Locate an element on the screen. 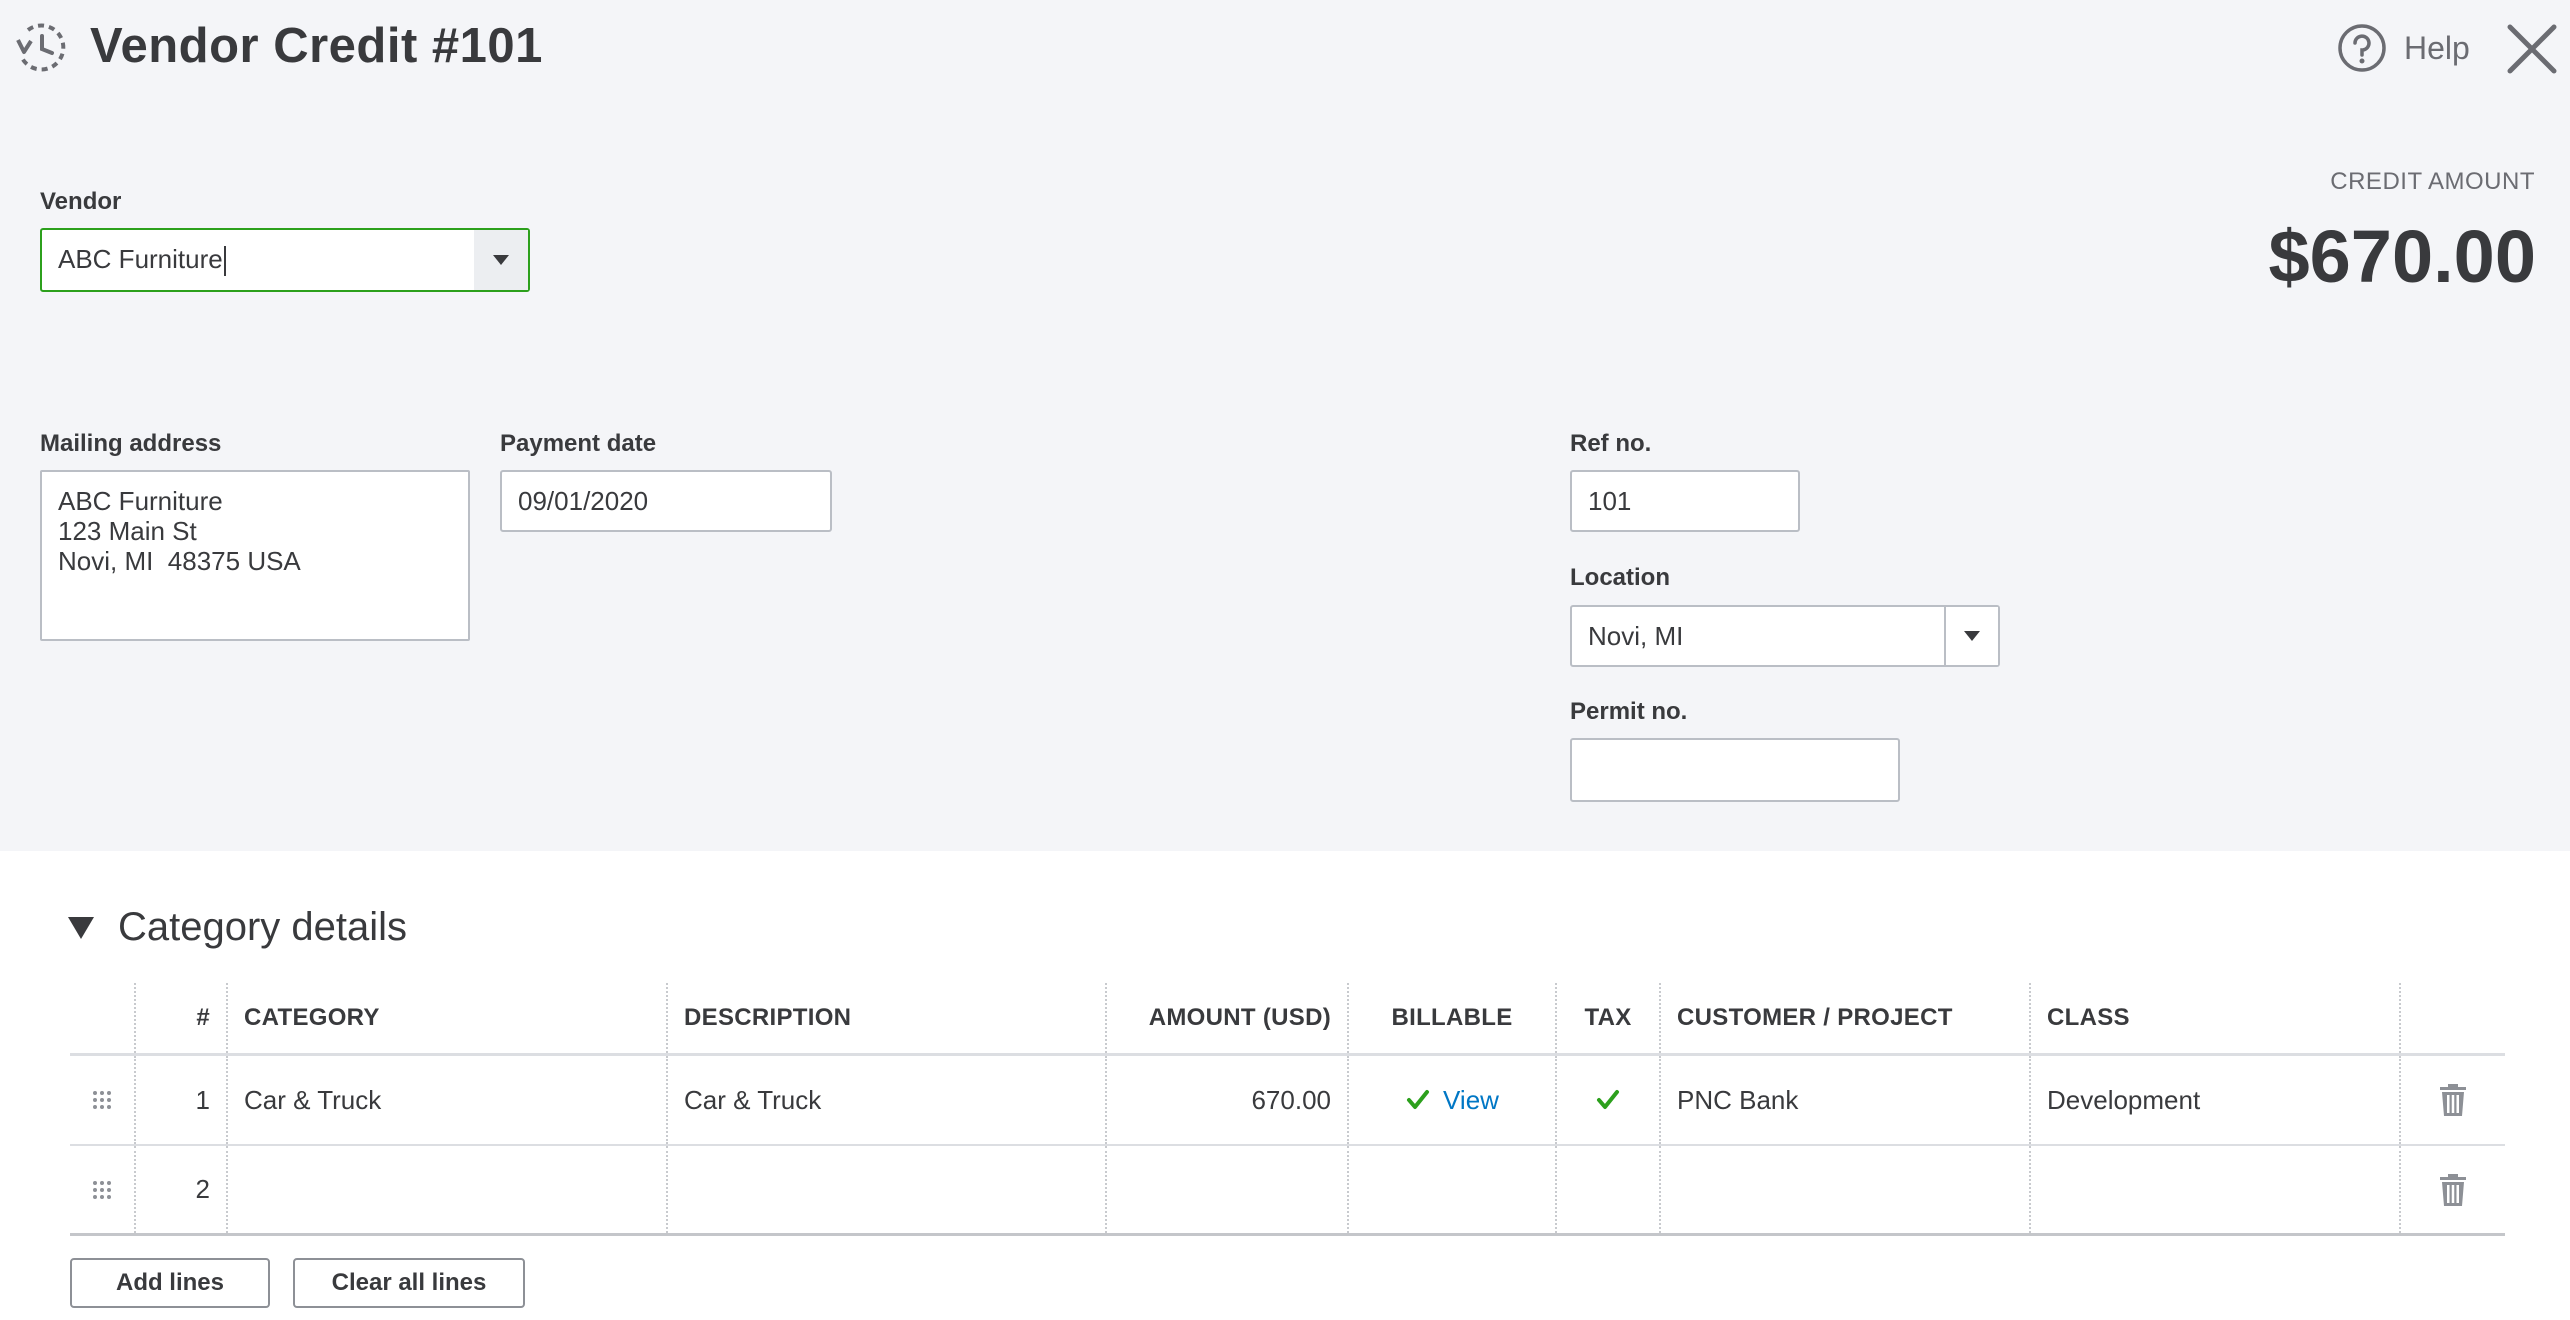 This screenshot has height=1320, width=2570. row-number: 1 is located at coordinates (182, 1100).